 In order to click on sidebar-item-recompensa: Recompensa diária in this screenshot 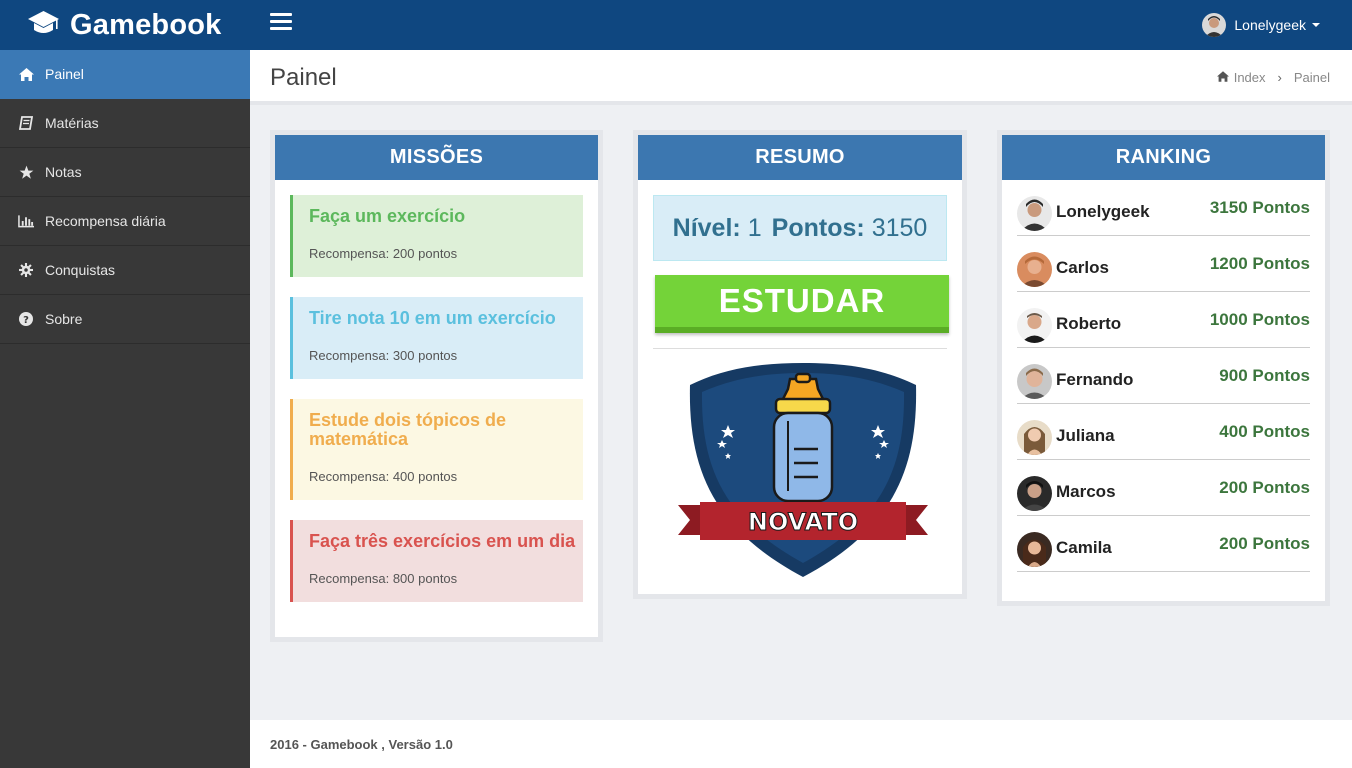, I will do `click(125, 221)`.